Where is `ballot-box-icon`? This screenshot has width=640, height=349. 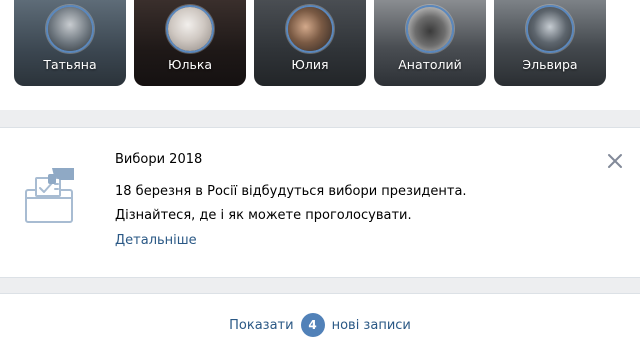 ballot-box-icon is located at coordinates (51, 195).